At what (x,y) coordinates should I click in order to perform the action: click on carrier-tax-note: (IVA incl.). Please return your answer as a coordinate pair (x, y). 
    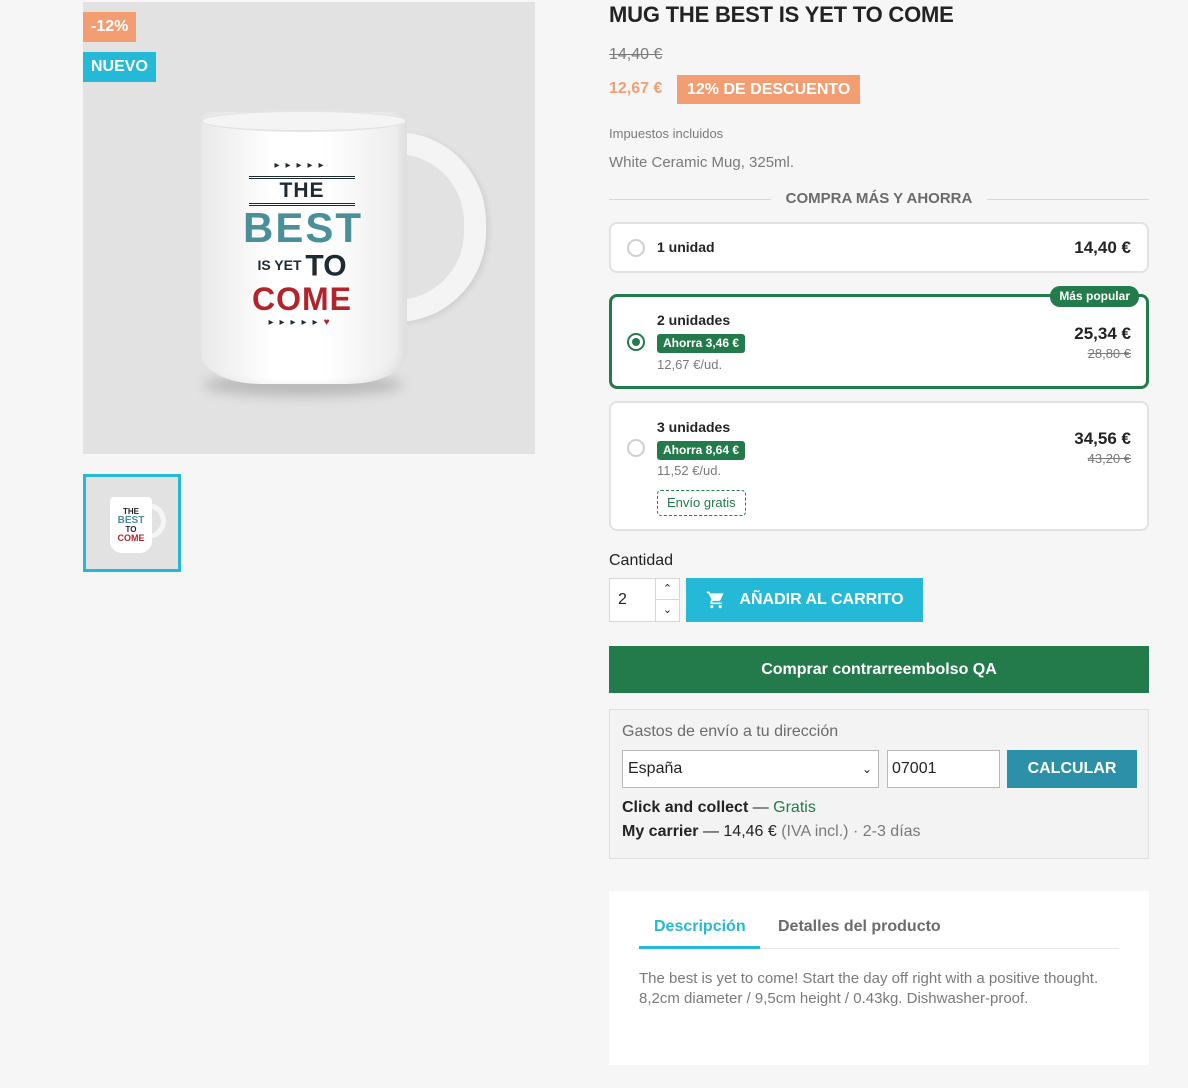
    Looking at the image, I should click on (812, 831).